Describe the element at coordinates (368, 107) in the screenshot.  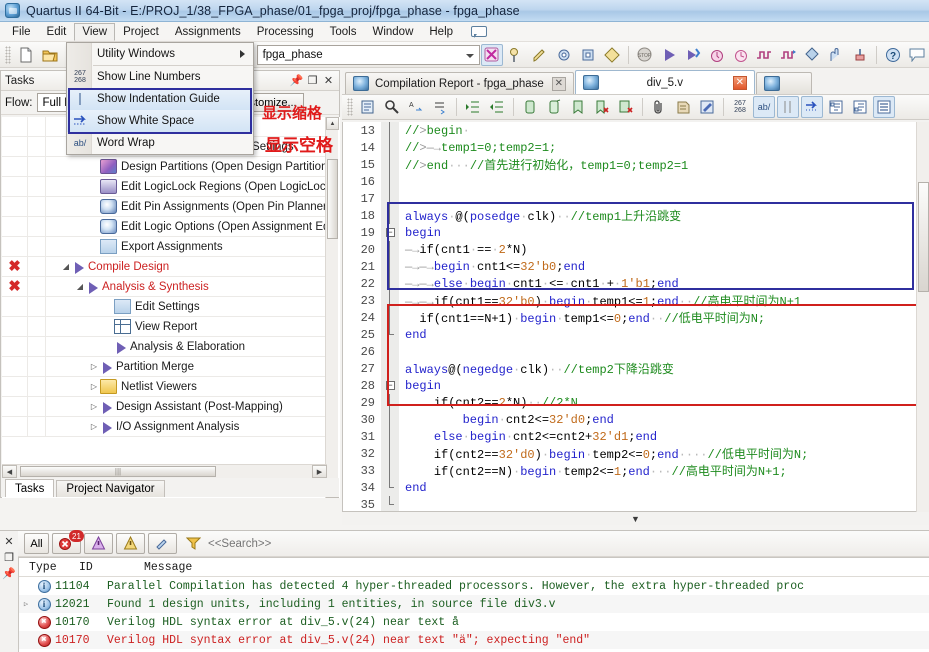
I see `insert-template-icon` at that location.